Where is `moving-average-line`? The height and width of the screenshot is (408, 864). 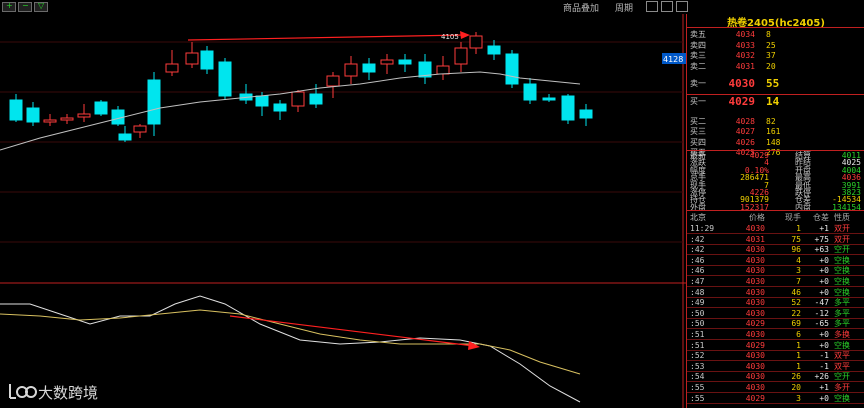
moving-average-line is located at coordinates (290, 111).